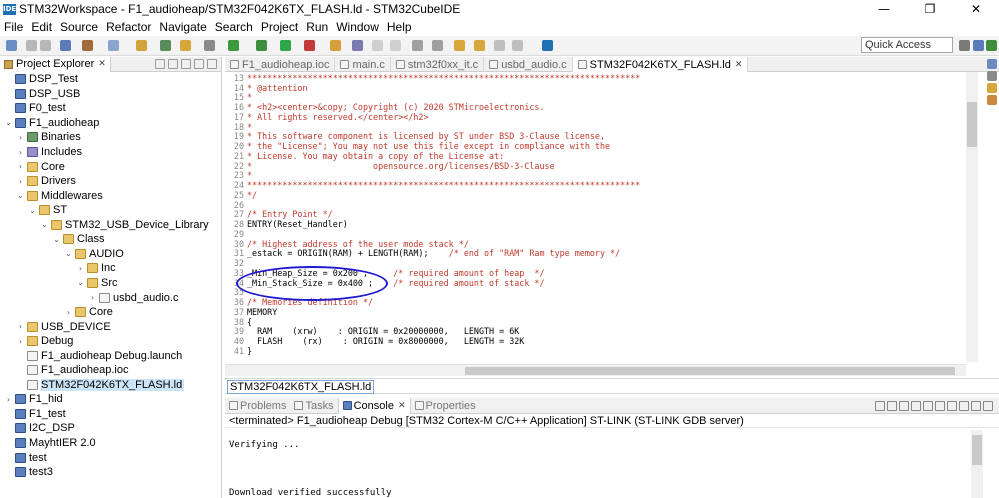  What do you see at coordinates (892, 406) in the screenshot?
I see `remove-launch-icon` at bounding box center [892, 406].